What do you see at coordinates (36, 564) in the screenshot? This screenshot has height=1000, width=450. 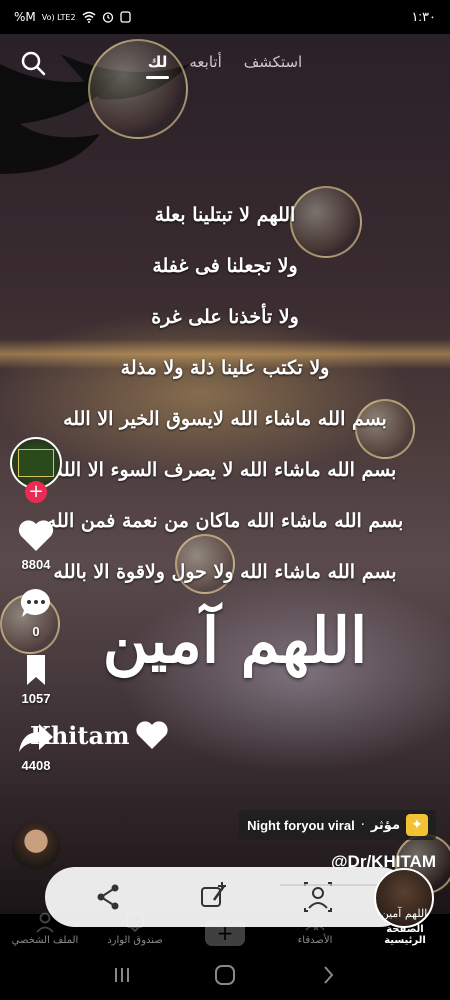 I see `like-count: 8804` at bounding box center [36, 564].